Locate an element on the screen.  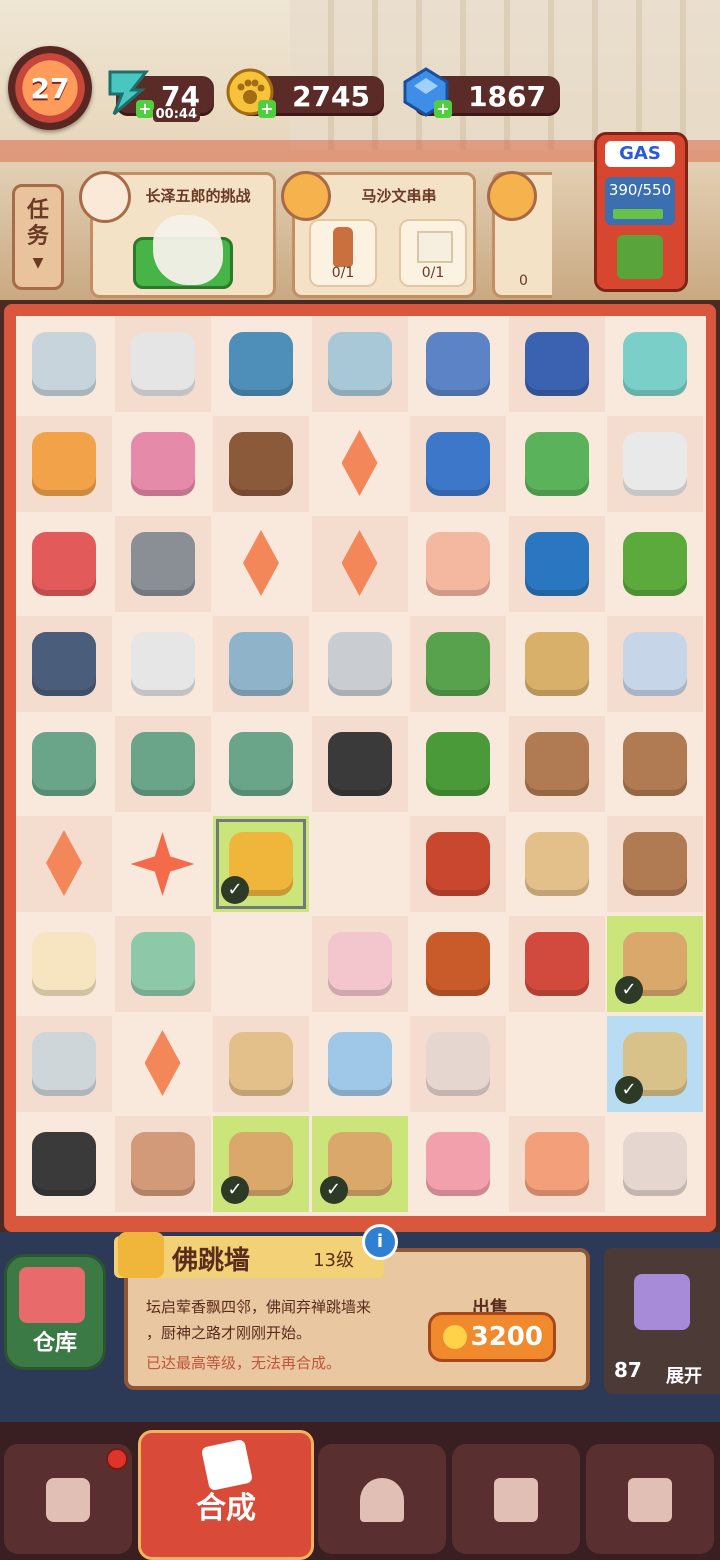
rice-cooker-icon is located at coordinates (64, 764).